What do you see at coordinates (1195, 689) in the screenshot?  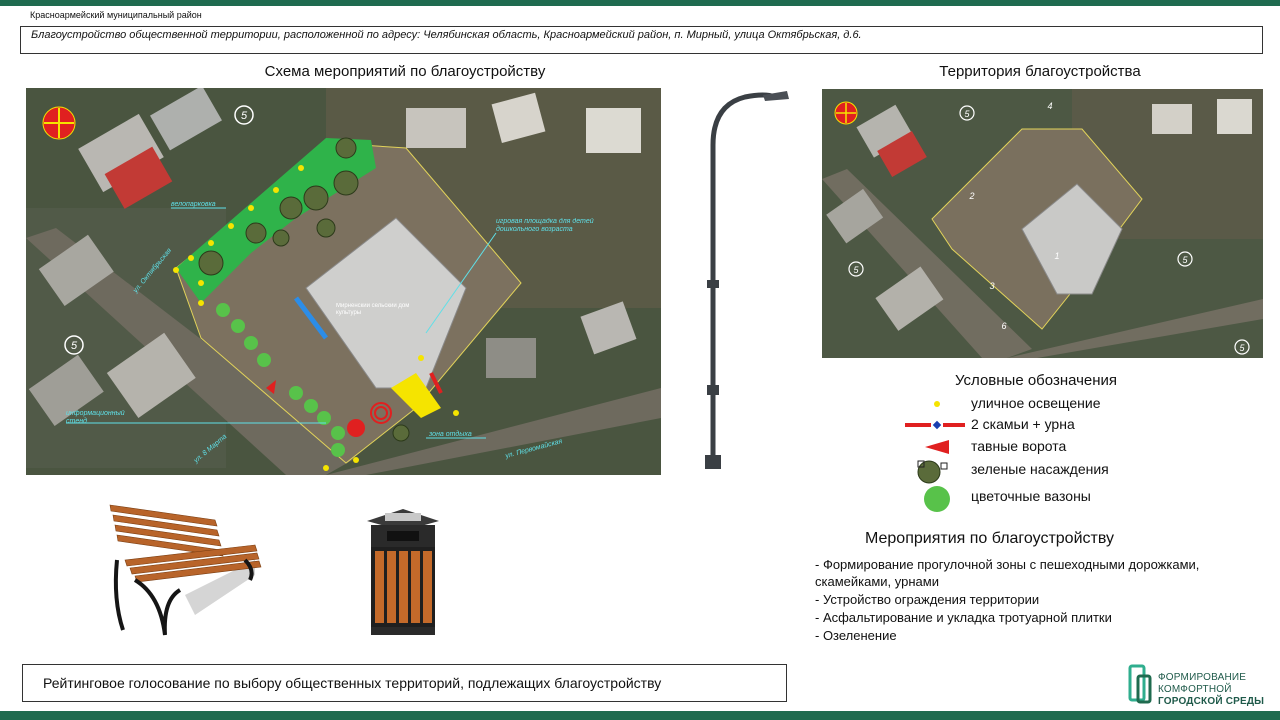 I see `brand-line-2: КОМФОРТНОЙ` at bounding box center [1195, 689].